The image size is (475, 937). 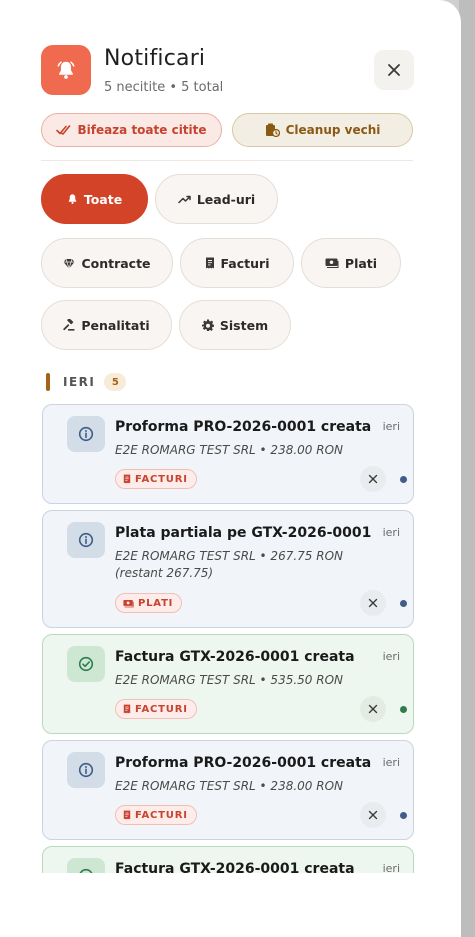 I want to click on group-header: IERI 5, so click(x=86, y=382).